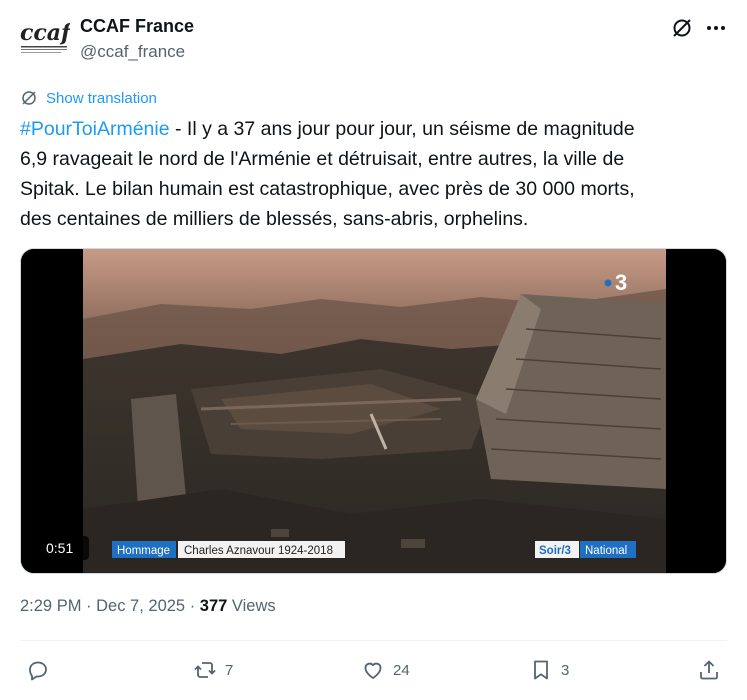  What do you see at coordinates (229, 670) in the screenshot?
I see `retweet-count: 7` at bounding box center [229, 670].